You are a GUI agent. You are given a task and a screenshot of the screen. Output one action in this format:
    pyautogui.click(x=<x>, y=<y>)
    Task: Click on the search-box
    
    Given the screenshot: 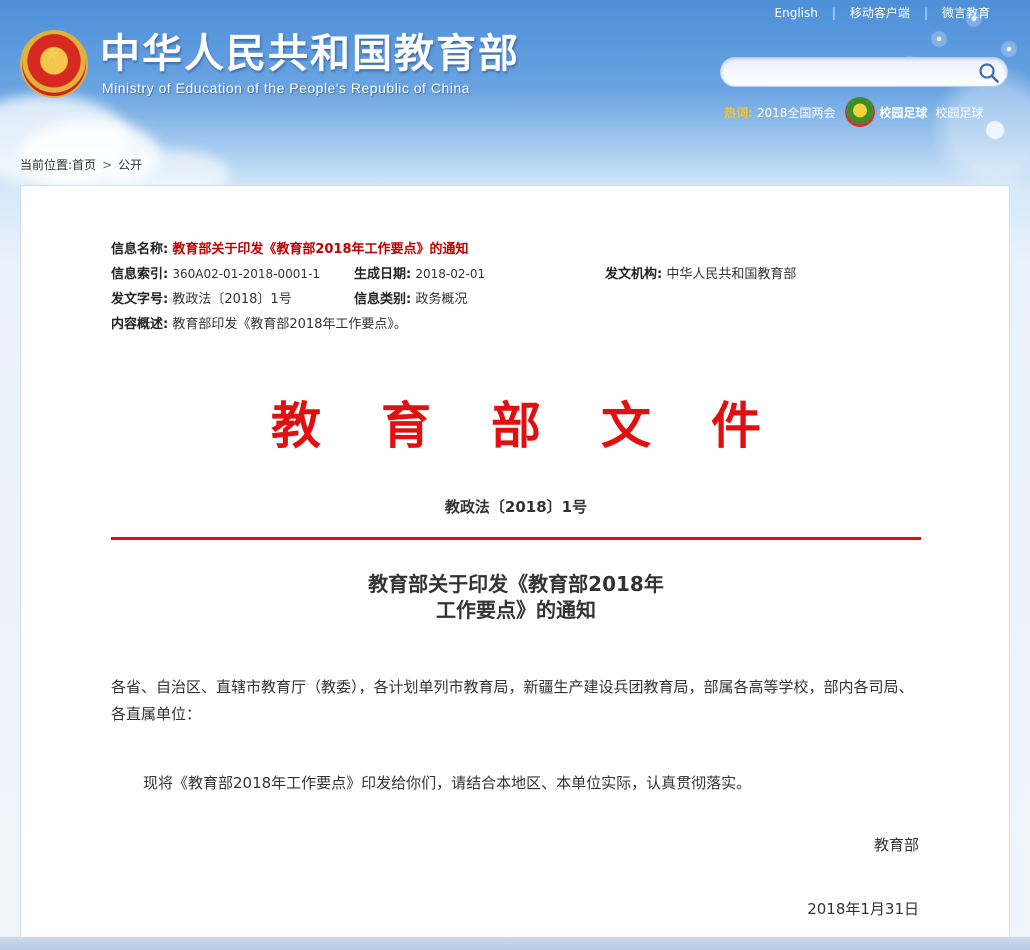 What is the action you would take?
    pyautogui.click(x=864, y=72)
    